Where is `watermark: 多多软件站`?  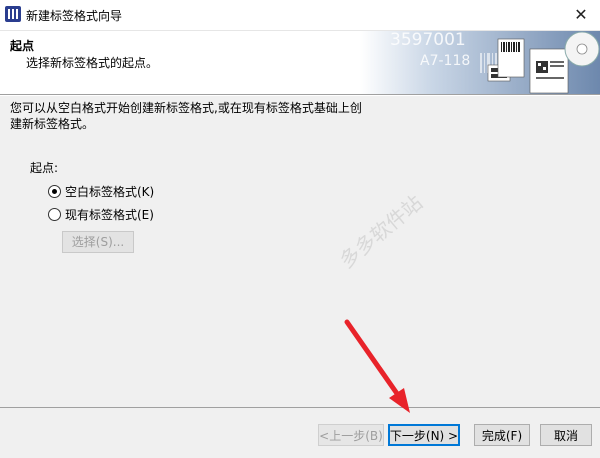
watermark: 多多软件站 is located at coordinates (380, 231).